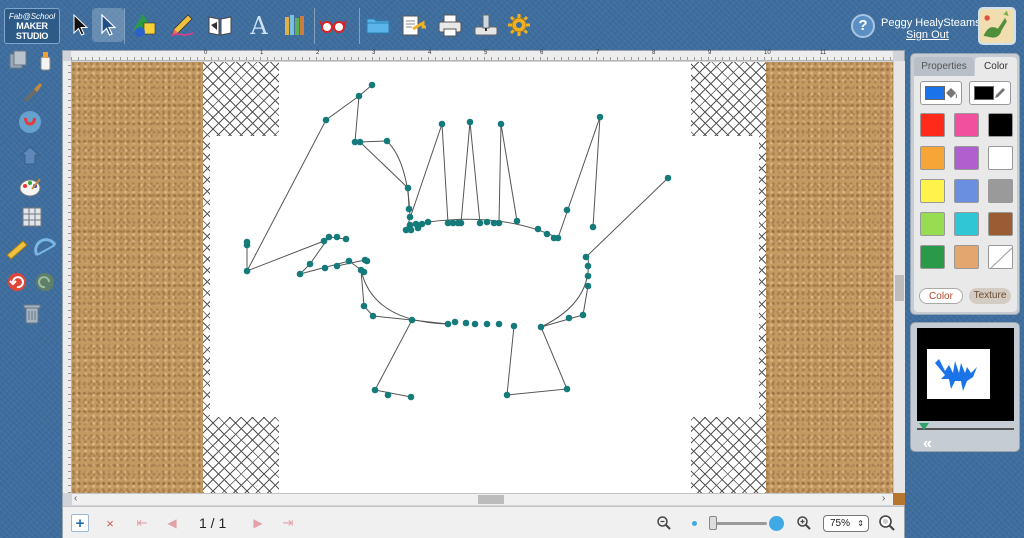 The width and height of the screenshot is (1024, 538). What do you see at coordinates (32, 313) in the screenshot?
I see `trash-icon` at bounding box center [32, 313].